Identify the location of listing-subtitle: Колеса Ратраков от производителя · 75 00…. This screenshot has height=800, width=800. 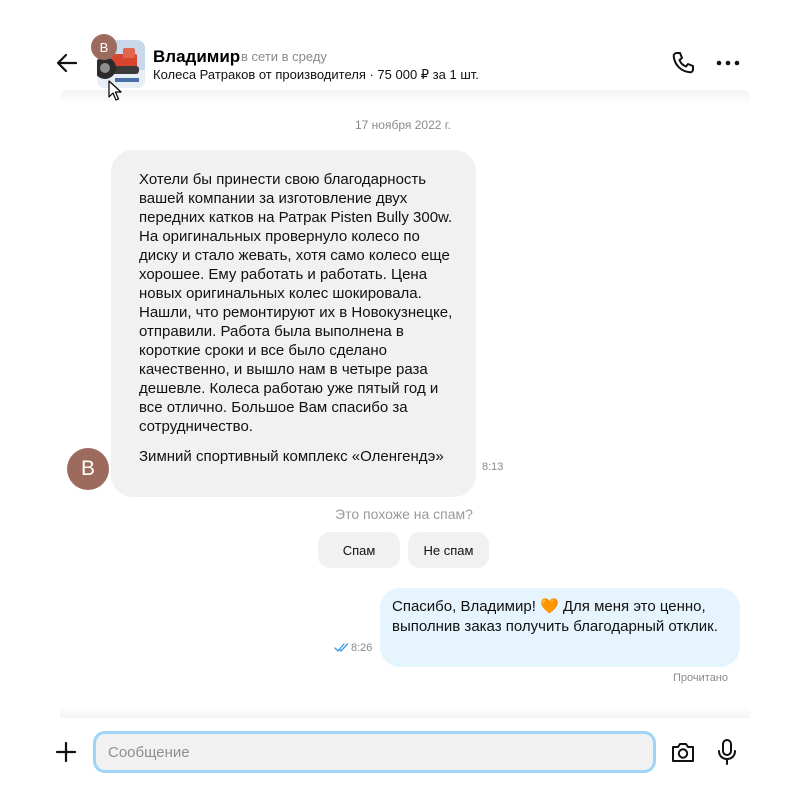
(316, 75).